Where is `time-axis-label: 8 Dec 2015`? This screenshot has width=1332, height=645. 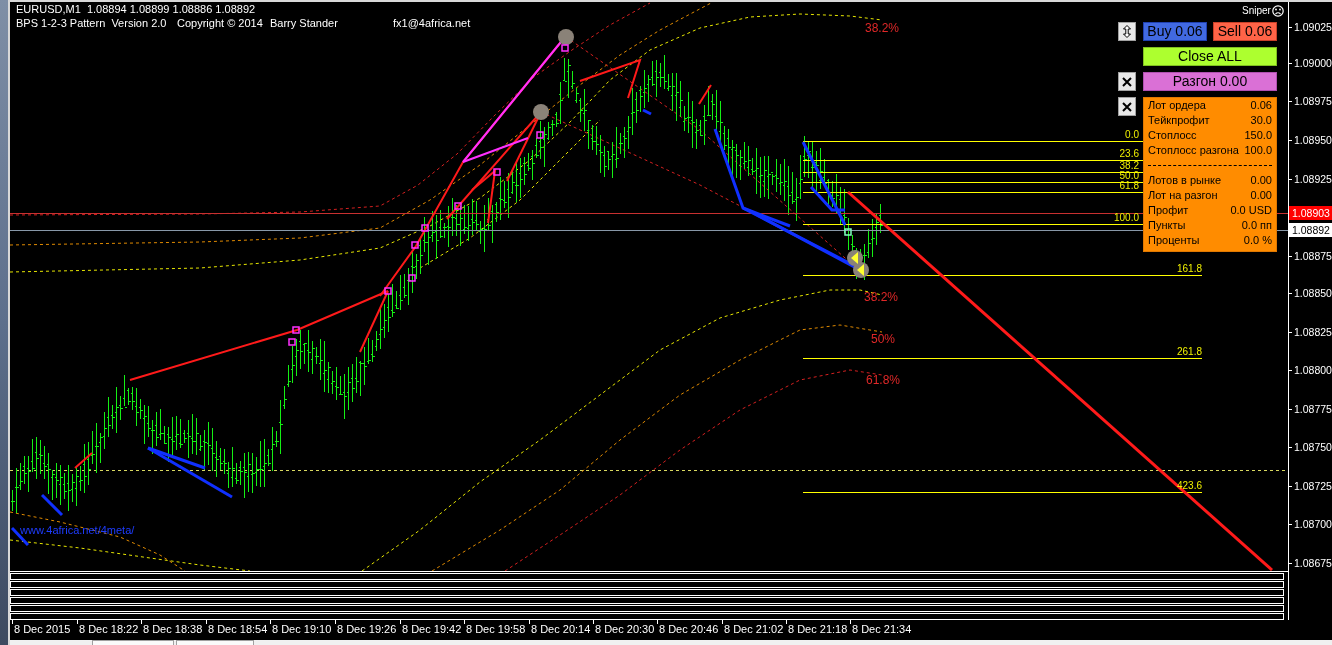
time-axis-label: 8 Dec 2015 is located at coordinates (42, 629).